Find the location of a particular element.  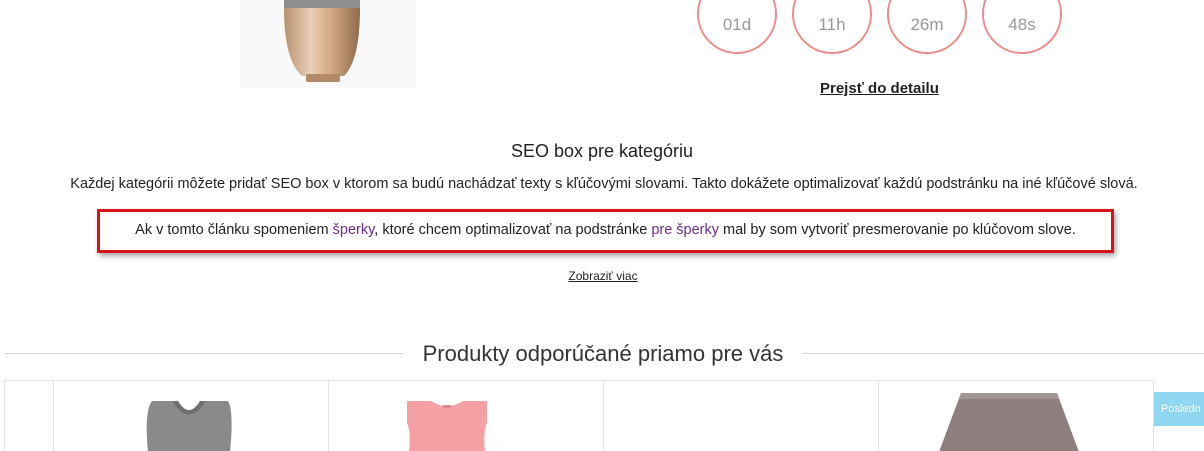

keyword-link-pre-sperky: pre šperky is located at coordinates (685, 230).